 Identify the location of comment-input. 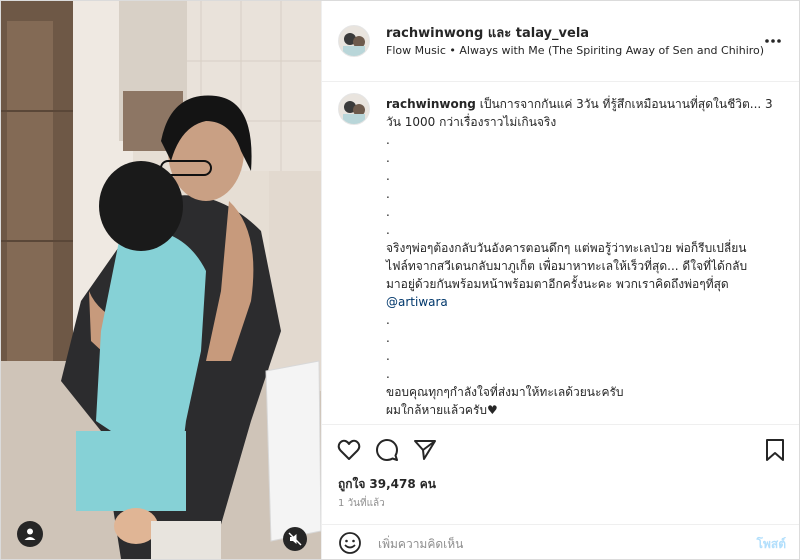
(548, 544).